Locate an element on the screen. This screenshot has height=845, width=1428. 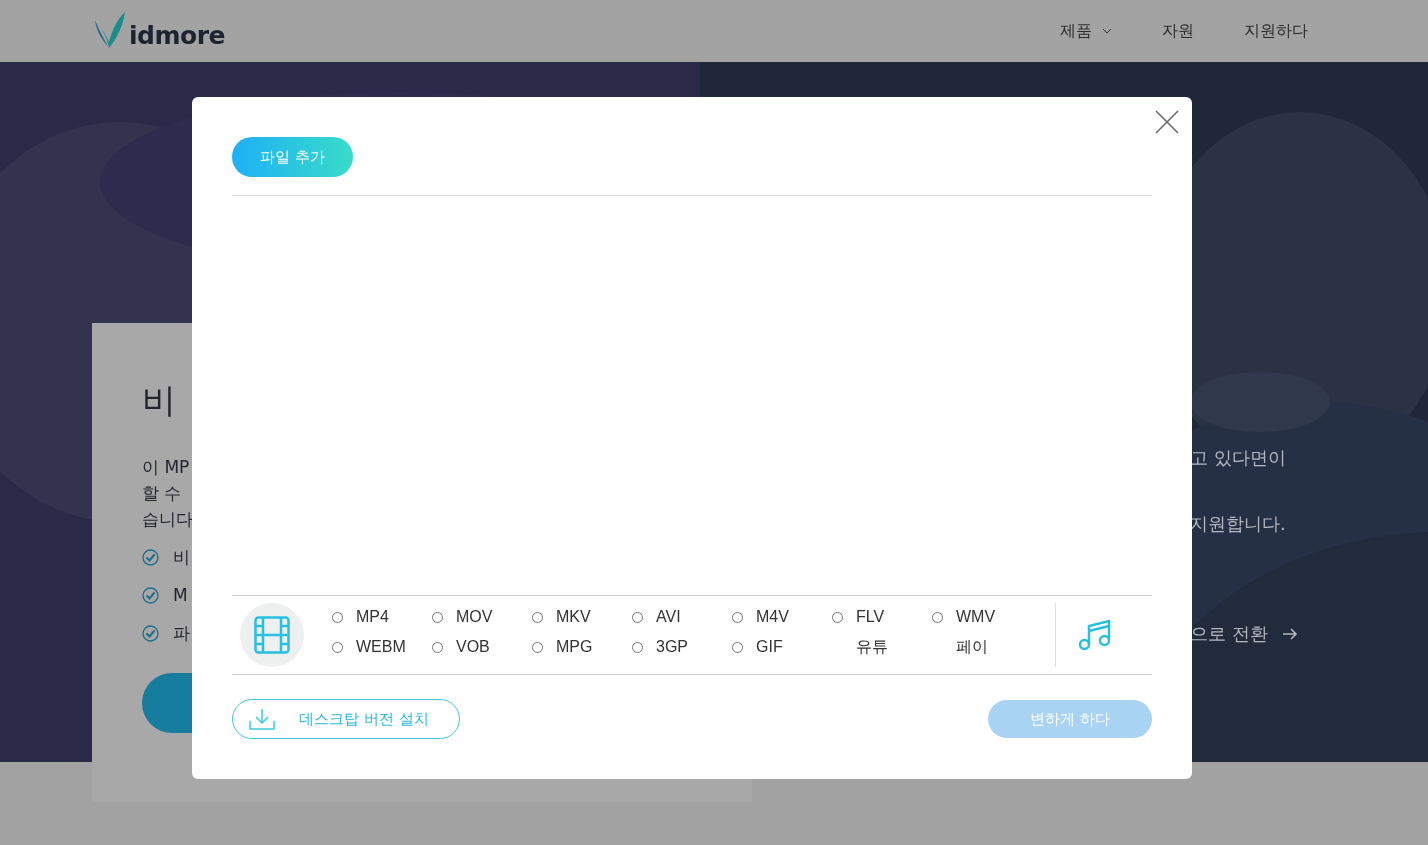
logo-text: idmore is located at coordinates (177, 35).